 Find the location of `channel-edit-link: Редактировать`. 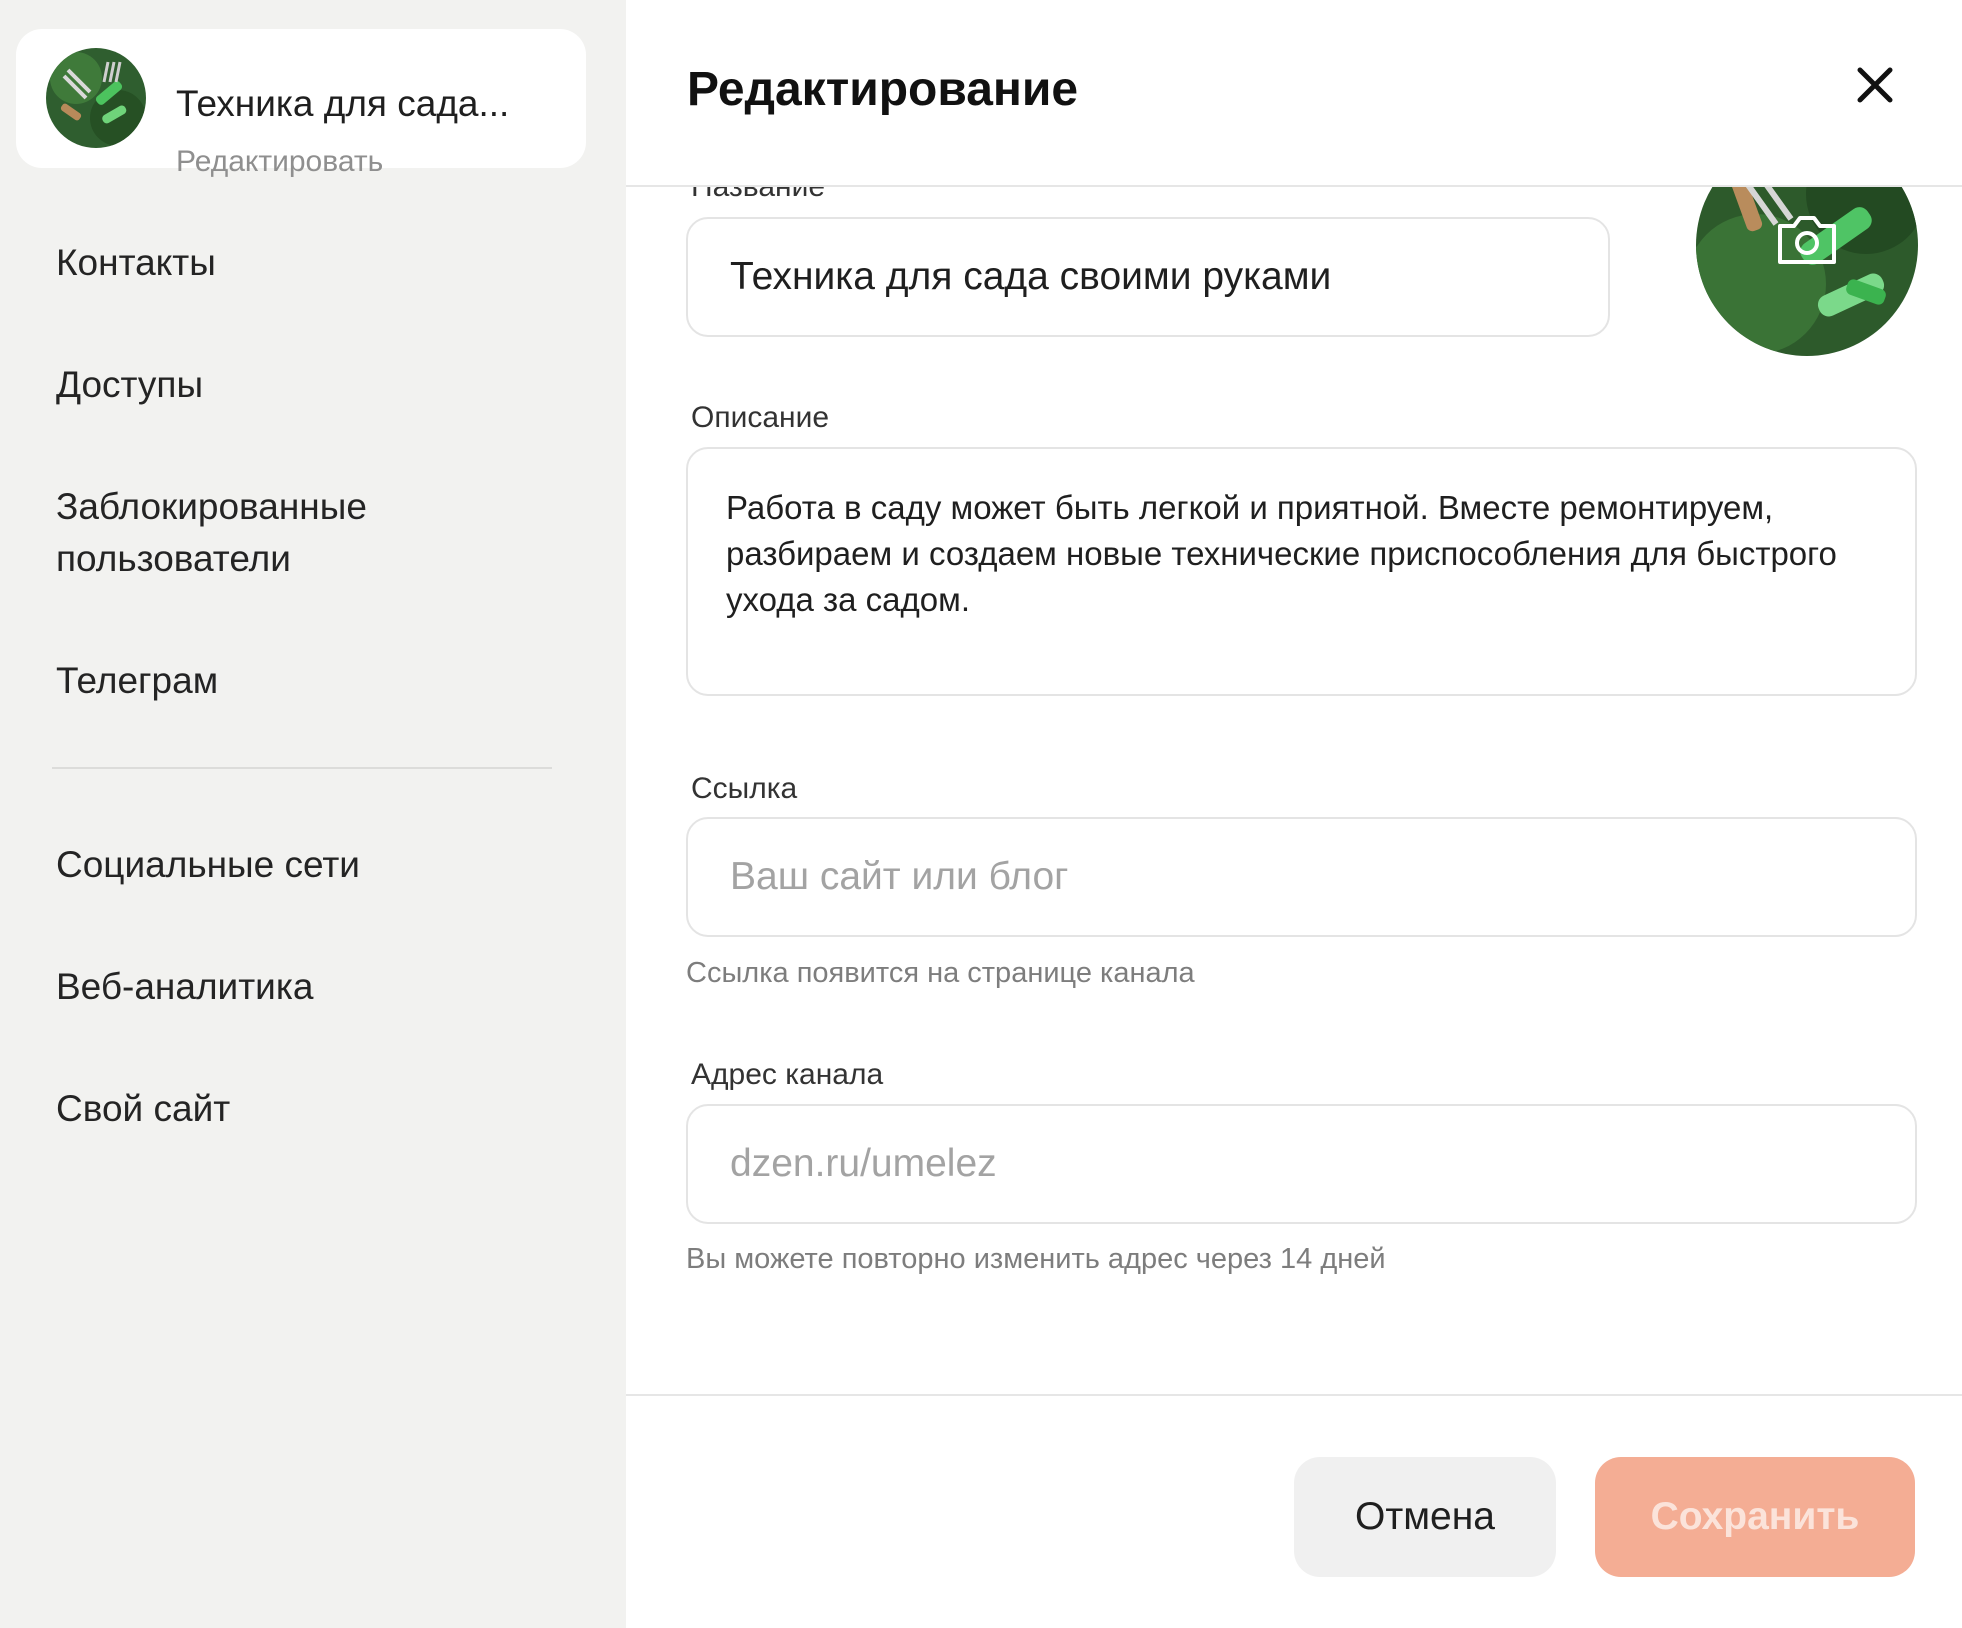

channel-edit-link: Редактировать is located at coordinates (279, 162).